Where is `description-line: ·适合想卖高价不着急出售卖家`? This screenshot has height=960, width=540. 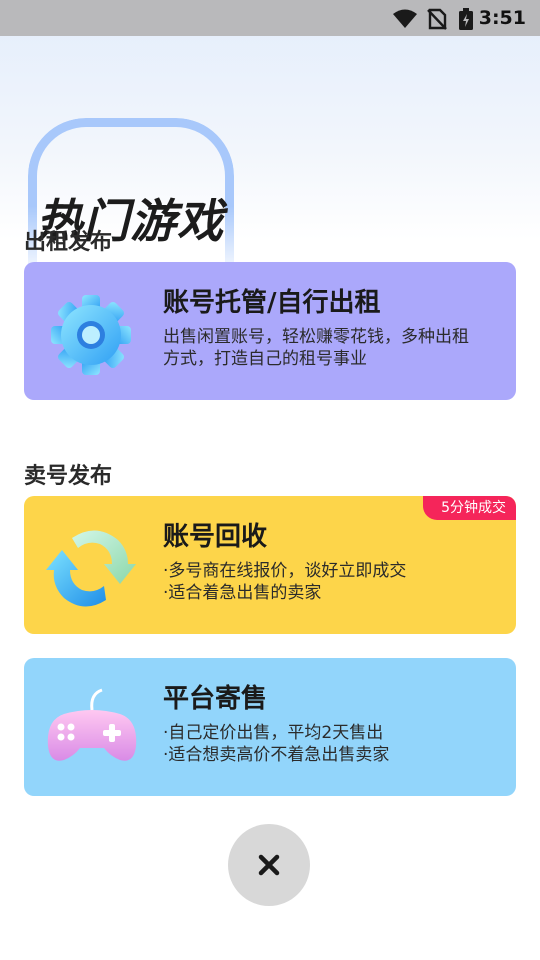 description-line: ·适合想卖高价不着急出售卖家 is located at coordinates (276, 755).